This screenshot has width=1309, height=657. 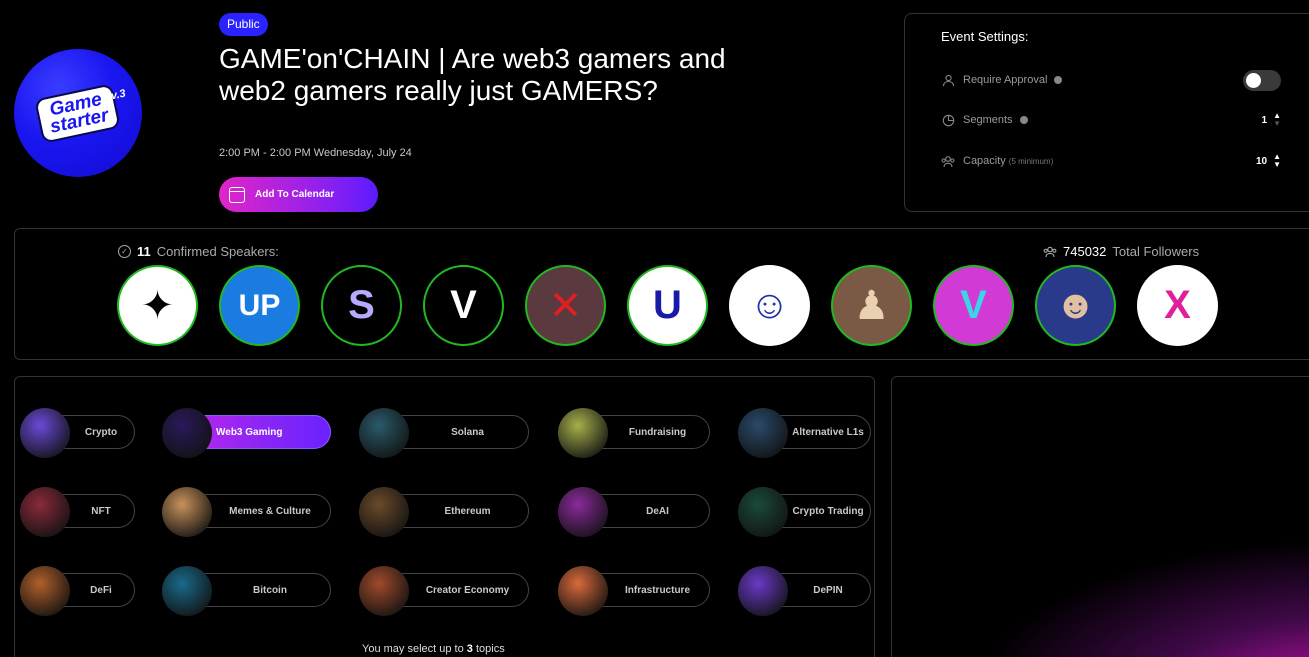 What do you see at coordinates (1005, 80) in the screenshot?
I see `require-approval-label: Require Approval` at bounding box center [1005, 80].